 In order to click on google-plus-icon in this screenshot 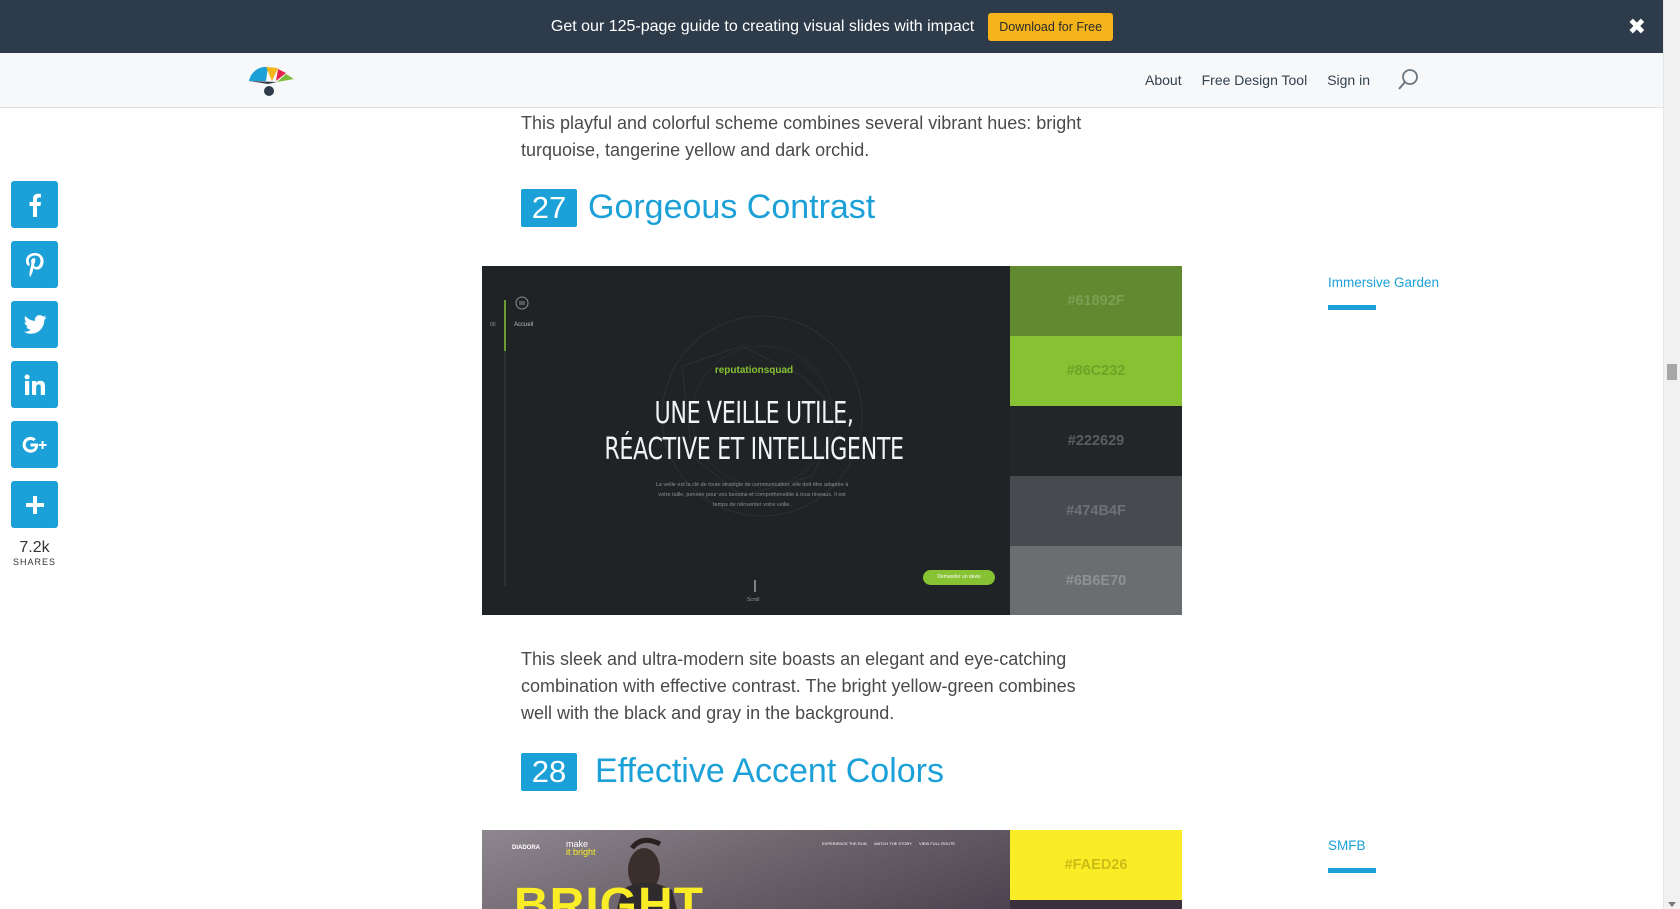, I will do `click(34, 444)`.